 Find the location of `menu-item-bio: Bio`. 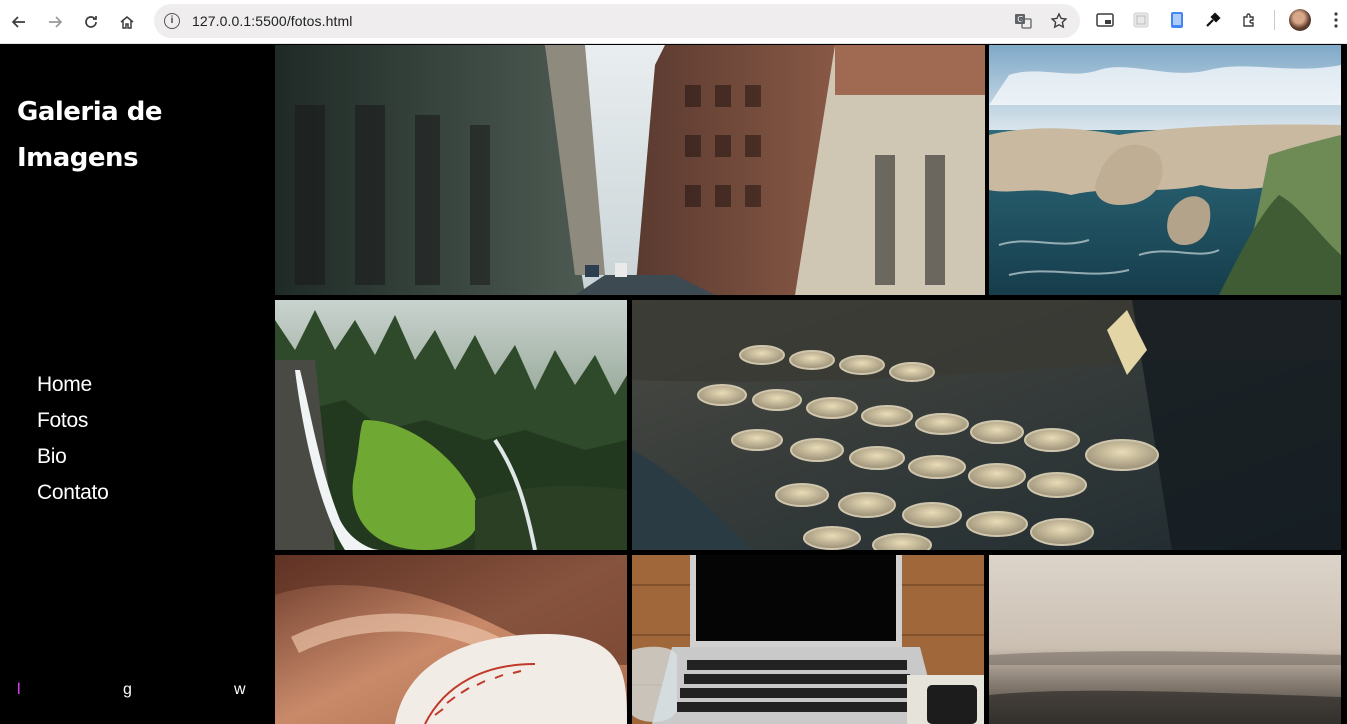

menu-item-bio: Bio is located at coordinates (72, 457).